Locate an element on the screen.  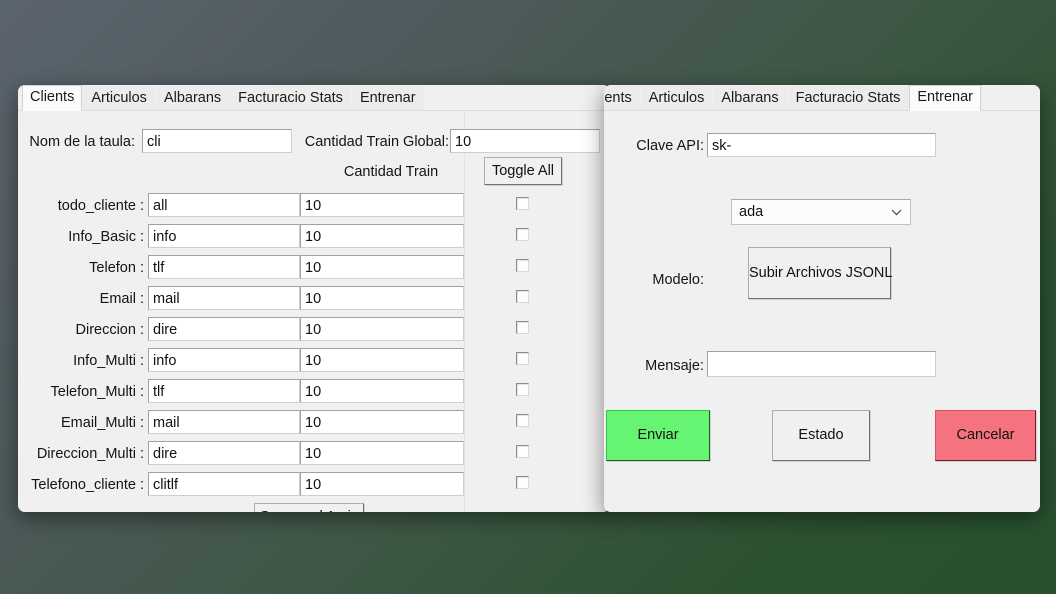
global-train-label: Cantidad Train Global: is located at coordinates (376, 142).